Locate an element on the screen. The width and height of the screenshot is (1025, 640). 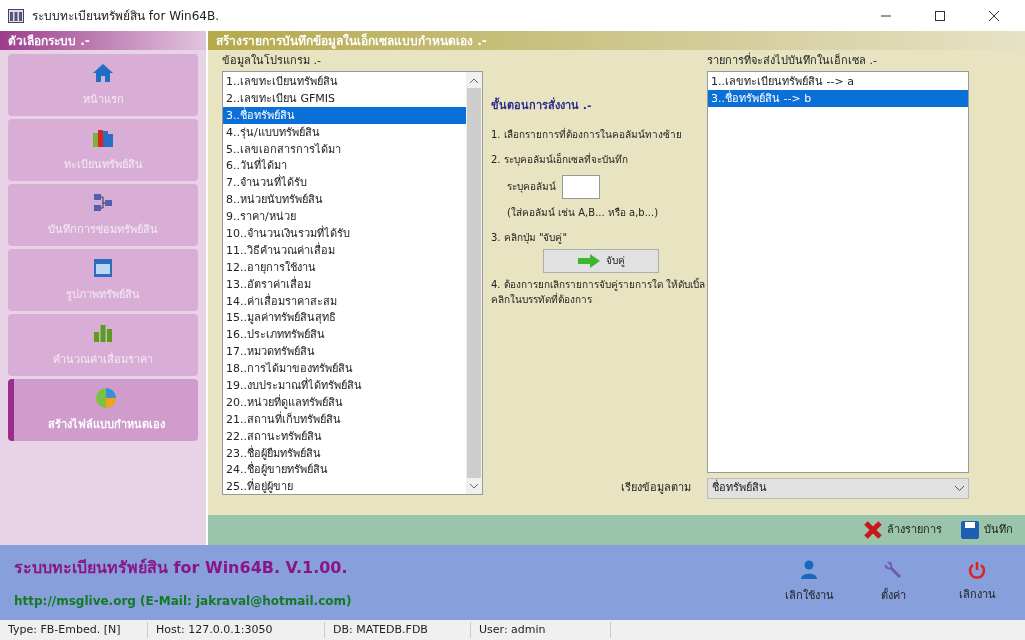
scroll-thumb is located at coordinates (474, 283).